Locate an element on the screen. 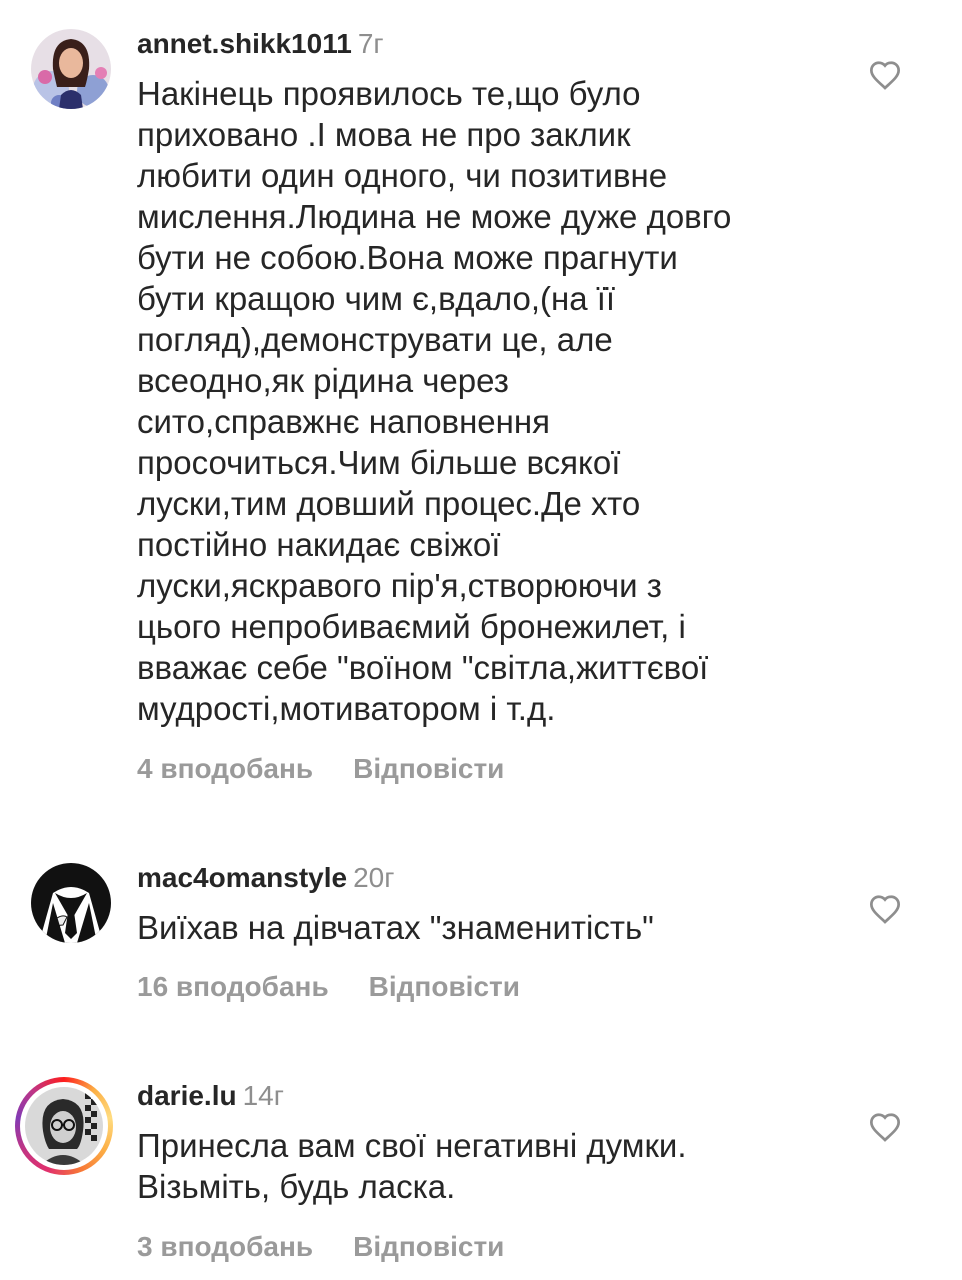 This screenshot has height=1280, width=962. reply-button: Відповісти is located at coordinates (428, 1246).